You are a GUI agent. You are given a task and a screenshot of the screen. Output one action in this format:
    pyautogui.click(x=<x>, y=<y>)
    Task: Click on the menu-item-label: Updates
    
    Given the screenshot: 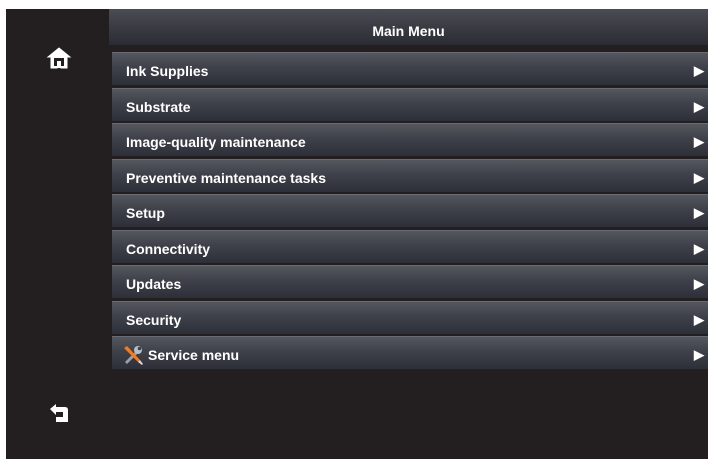 What is the action you would take?
    pyautogui.click(x=154, y=284)
    